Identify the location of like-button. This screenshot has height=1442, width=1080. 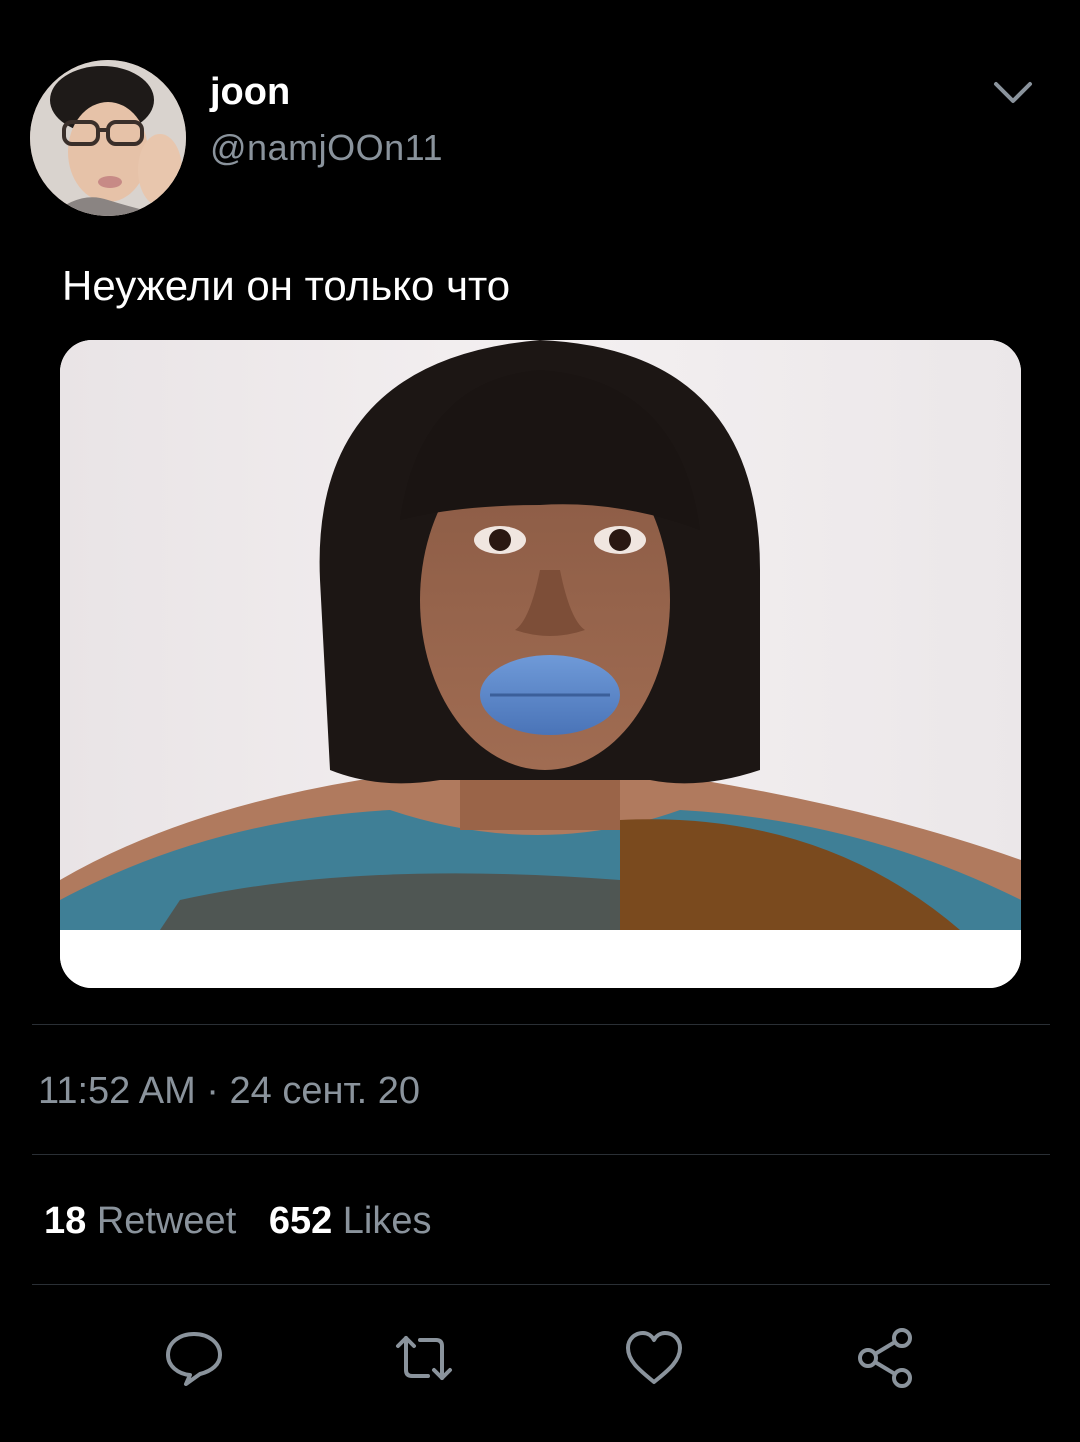
(654, 1358).